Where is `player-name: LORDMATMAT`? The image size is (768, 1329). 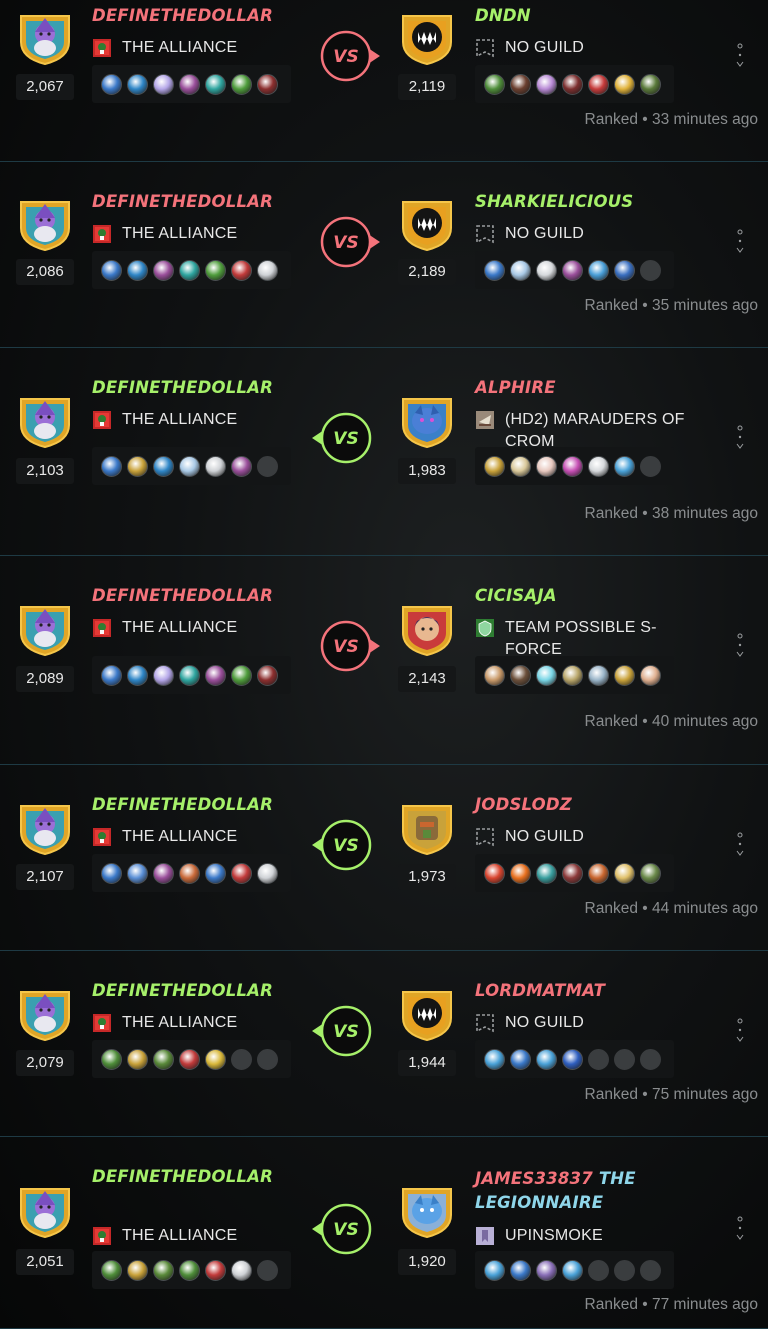 player-name: LORDMATMAT is located at coordinates (540, 990).